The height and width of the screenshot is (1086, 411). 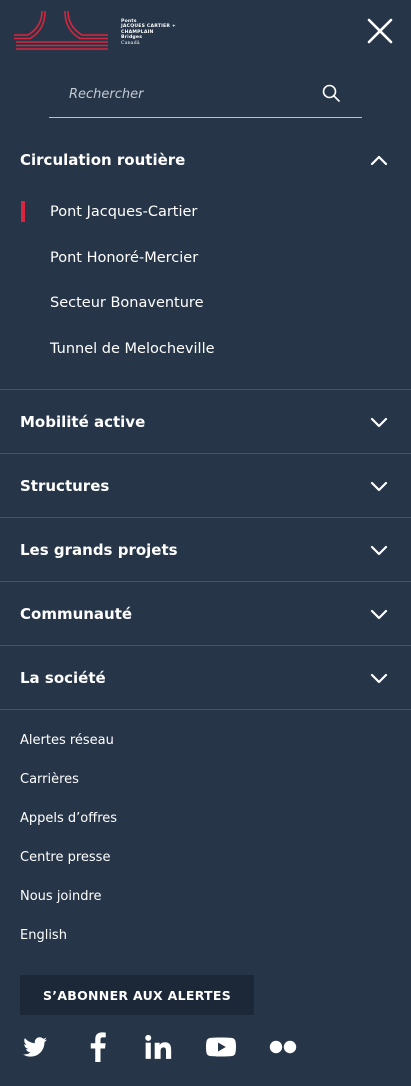 I want to click on menu-section-communaute: Communauté, so click(x=205, y=614).